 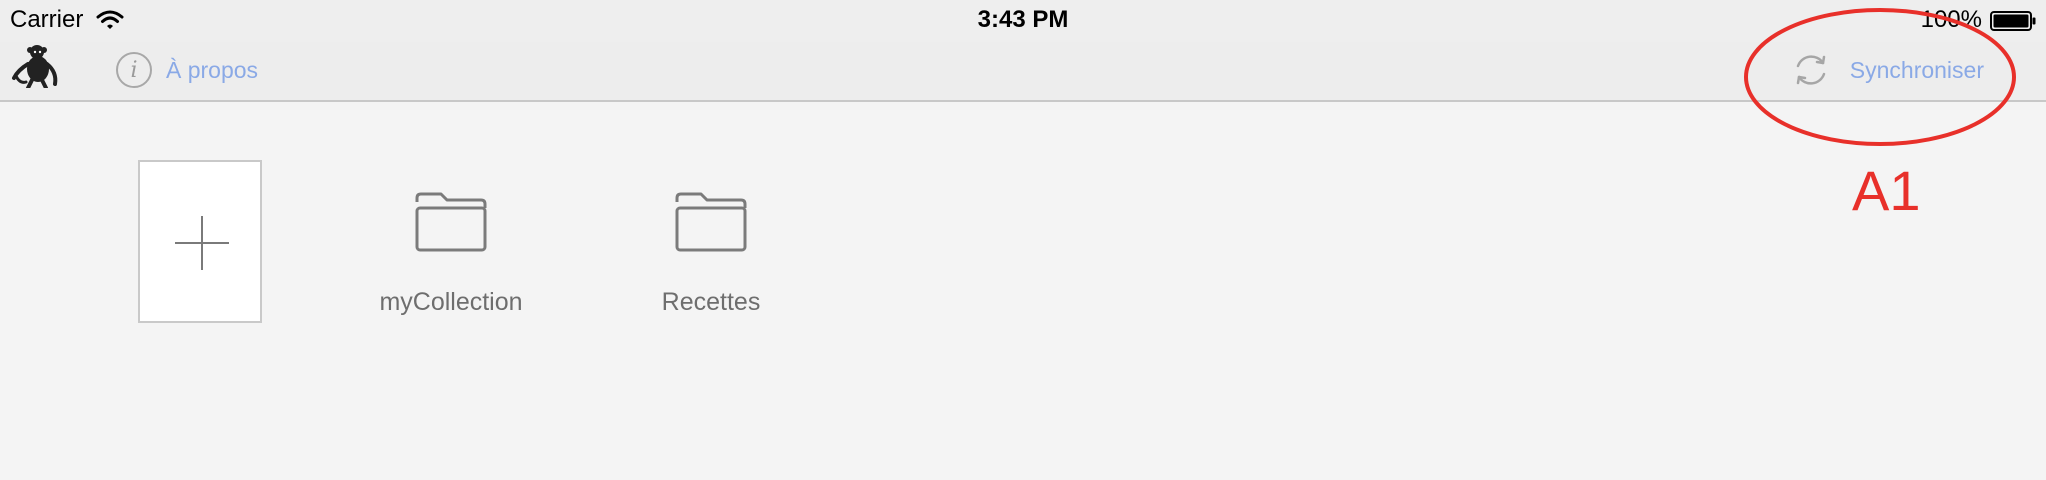 I want to click on sync-button: Synchroniser, so click(x=1887, y=70).